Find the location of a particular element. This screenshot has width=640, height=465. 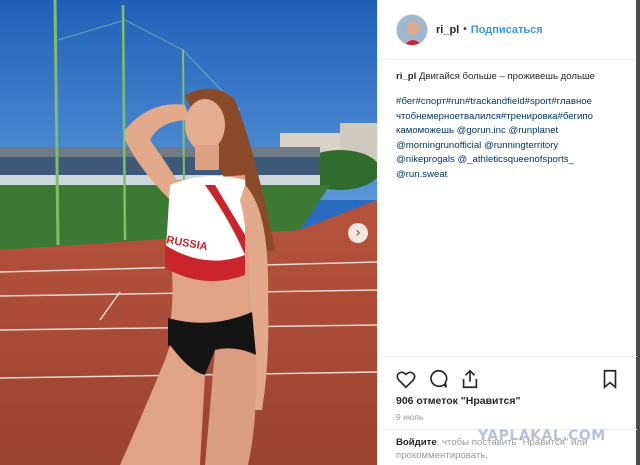

share-icon is located at coordinates (470, 379).